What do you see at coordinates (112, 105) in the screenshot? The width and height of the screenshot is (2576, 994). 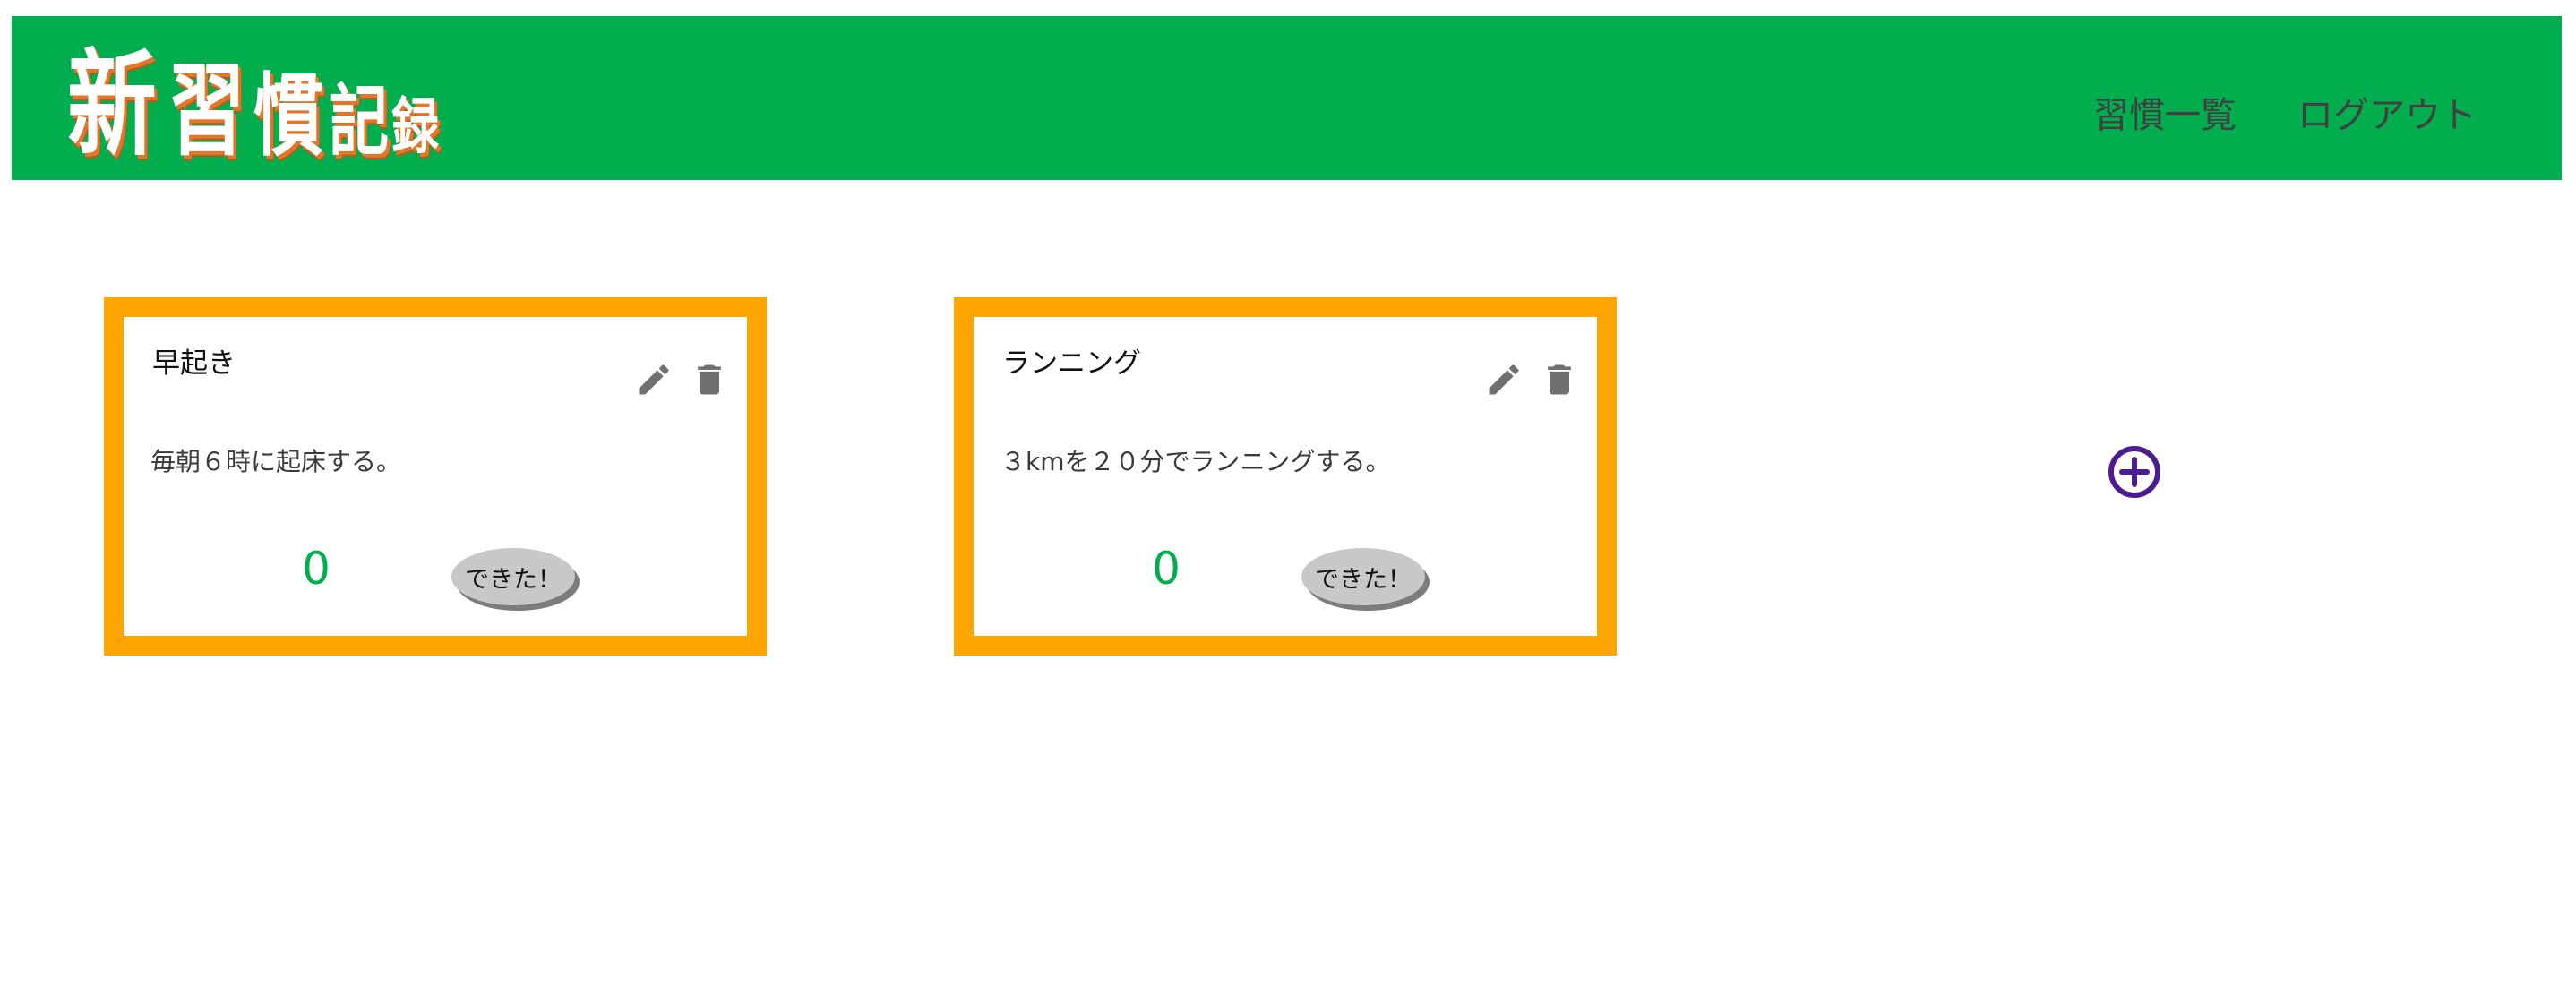 I see `logo-char: 新` at bounding box center [112, 105].